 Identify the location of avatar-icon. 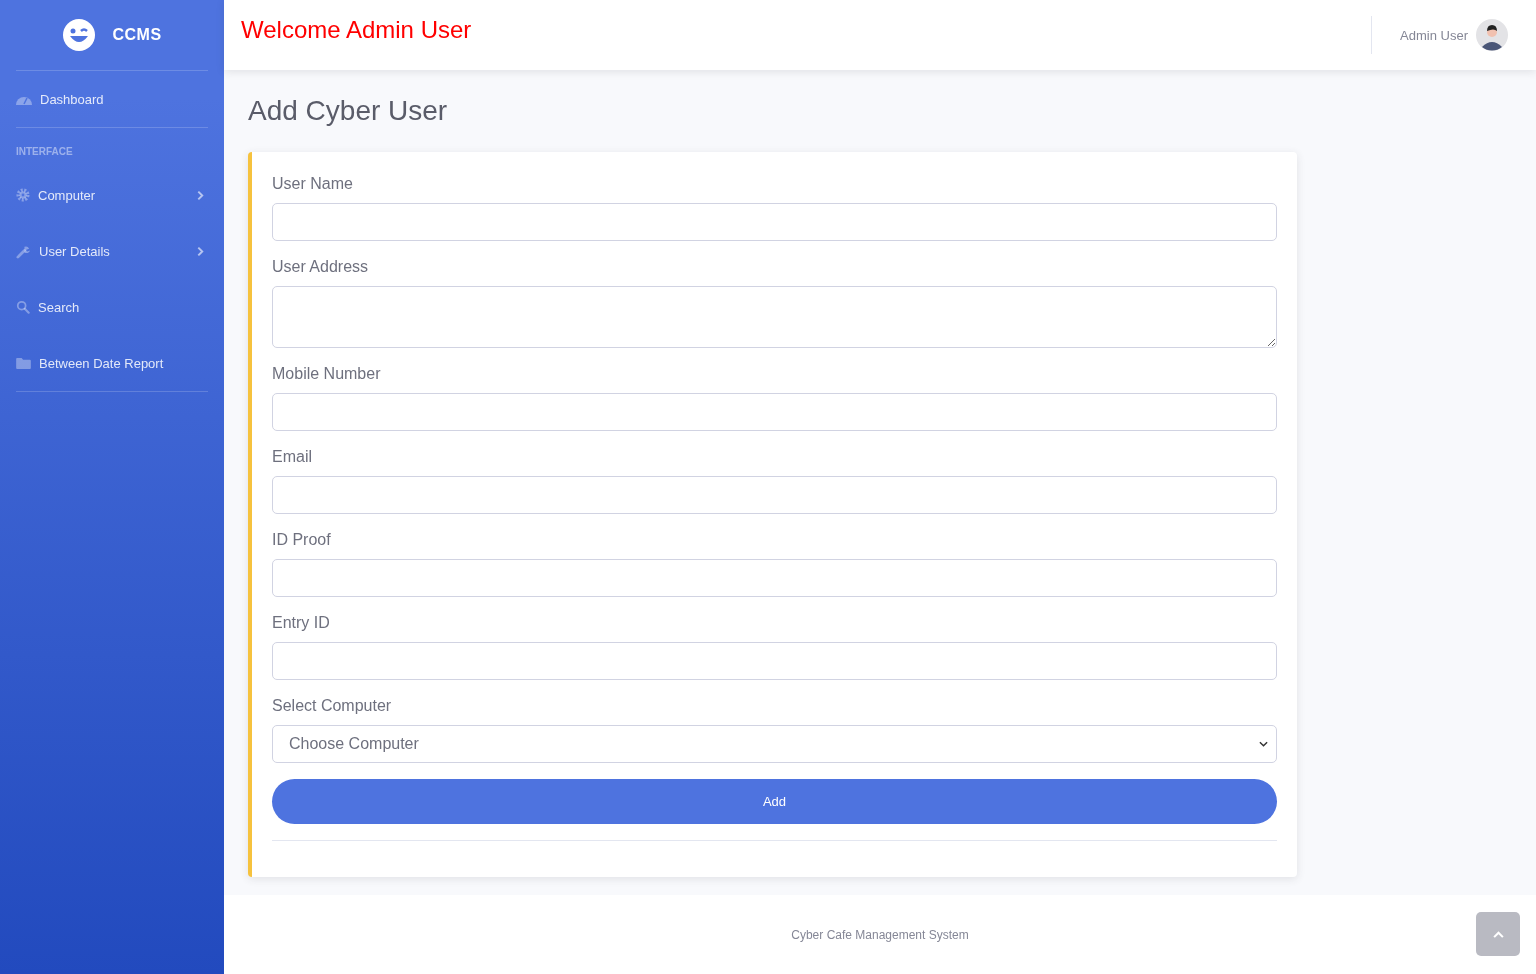
(1492, 35).